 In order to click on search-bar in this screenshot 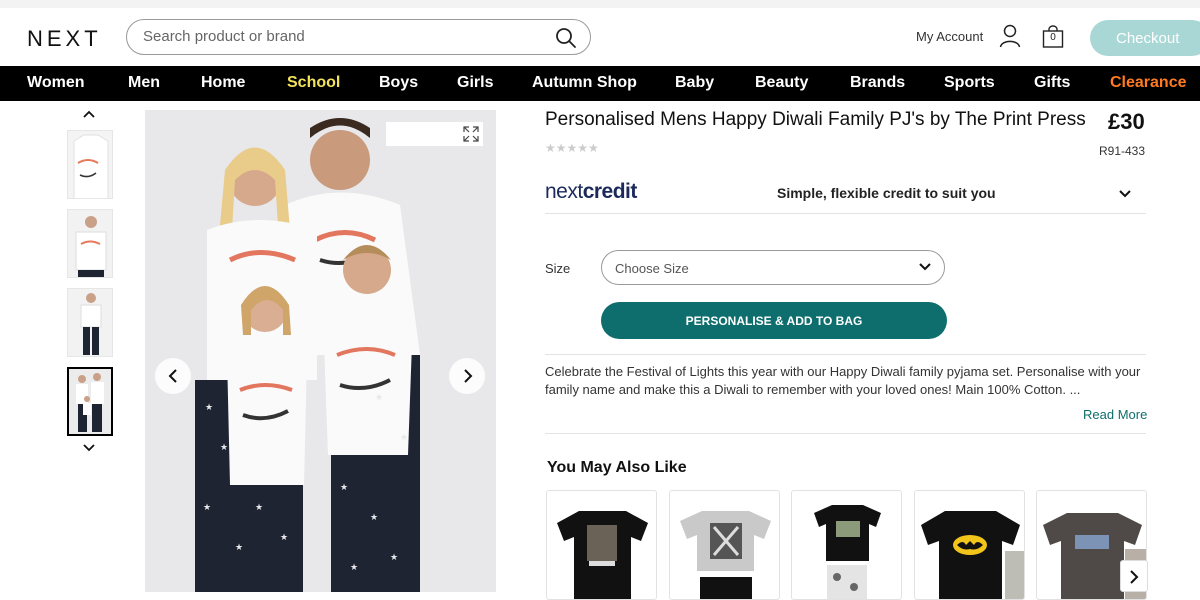, I will do `click(358, 37)`.